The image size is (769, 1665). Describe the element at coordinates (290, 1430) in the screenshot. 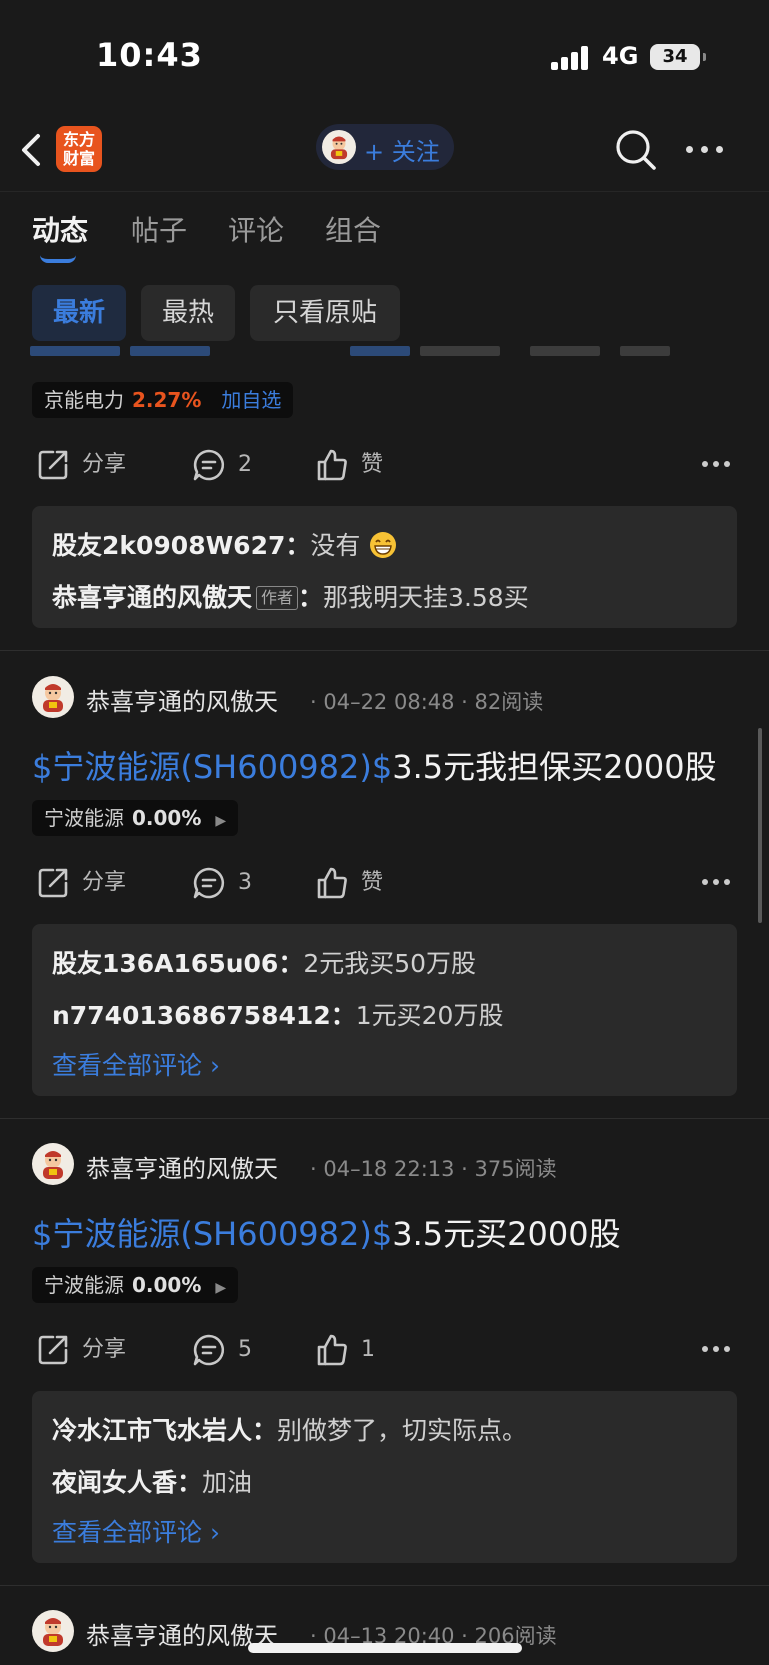

I see `comment-line: 冷水江市飞水岩人：别做梦了，切实际点。` at that location.